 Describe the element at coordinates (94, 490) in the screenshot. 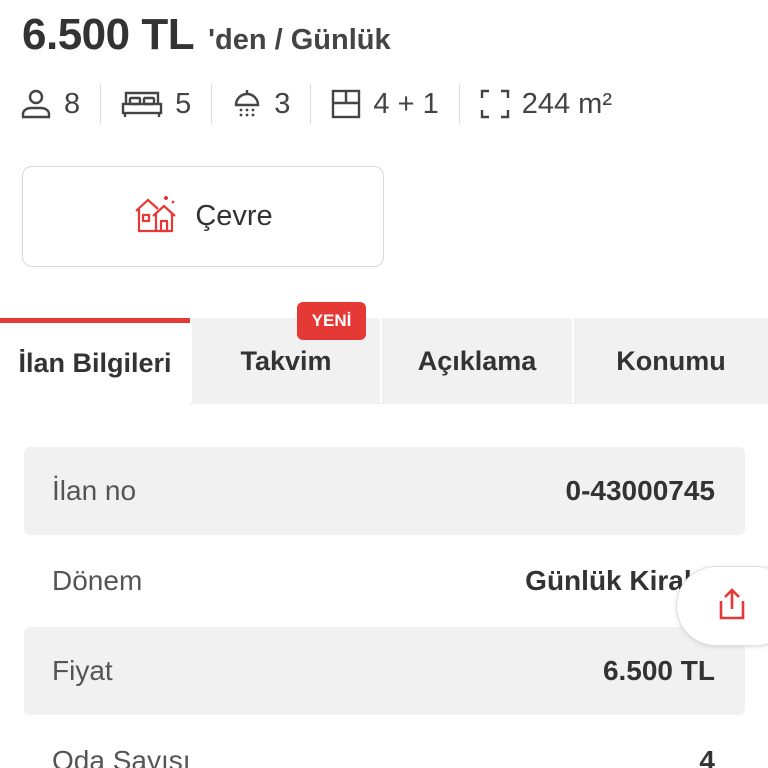

I see `detail-label: İlan no` at that location.